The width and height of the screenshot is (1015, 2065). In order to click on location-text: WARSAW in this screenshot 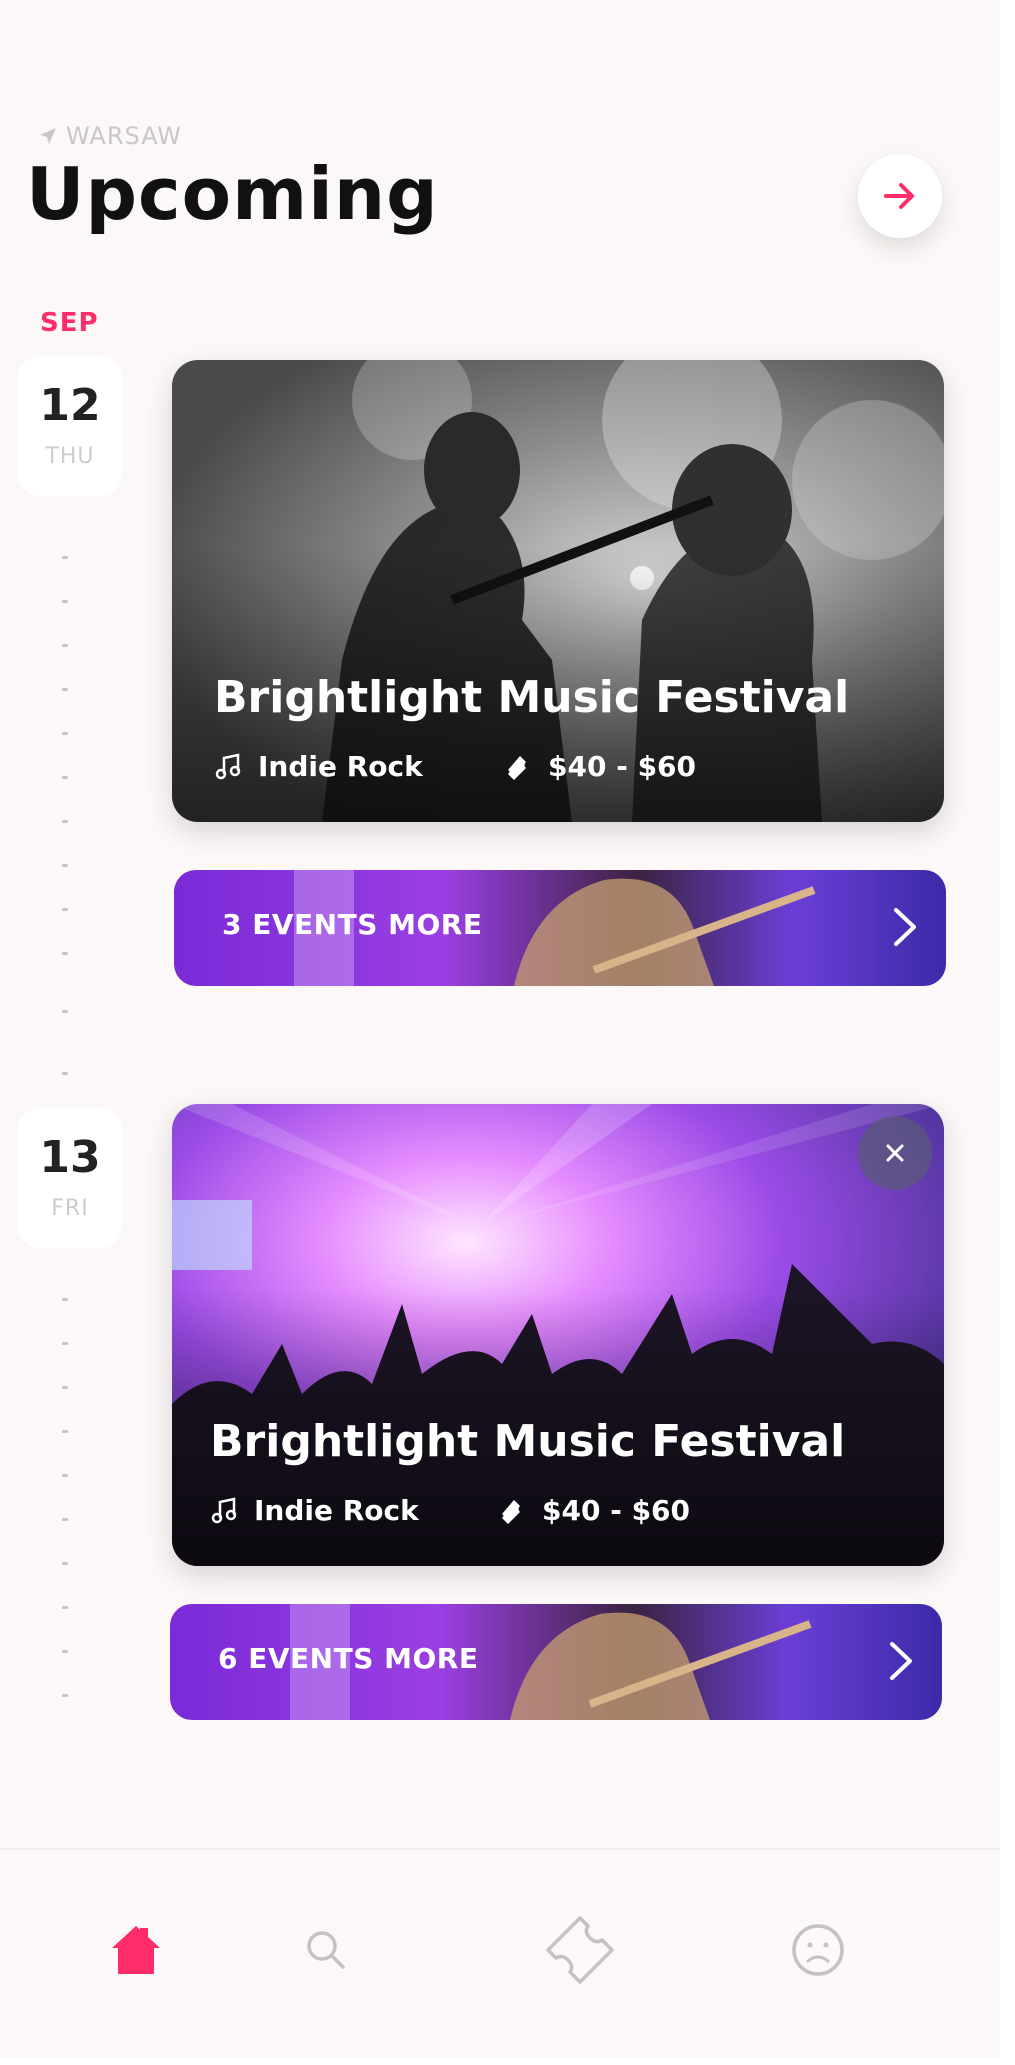, I will do `click(124, 136)`.